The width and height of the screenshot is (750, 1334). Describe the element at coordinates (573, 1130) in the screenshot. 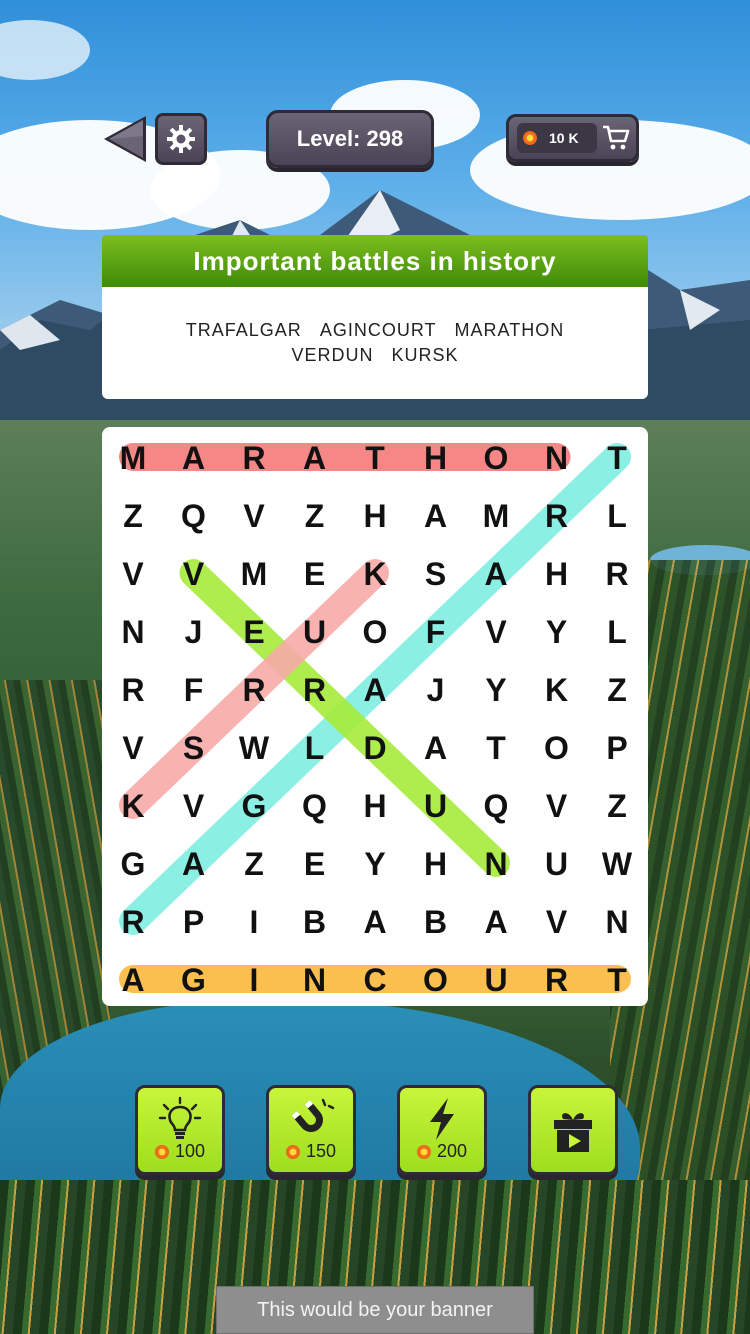

I see `free-video-gift-button` at that location.